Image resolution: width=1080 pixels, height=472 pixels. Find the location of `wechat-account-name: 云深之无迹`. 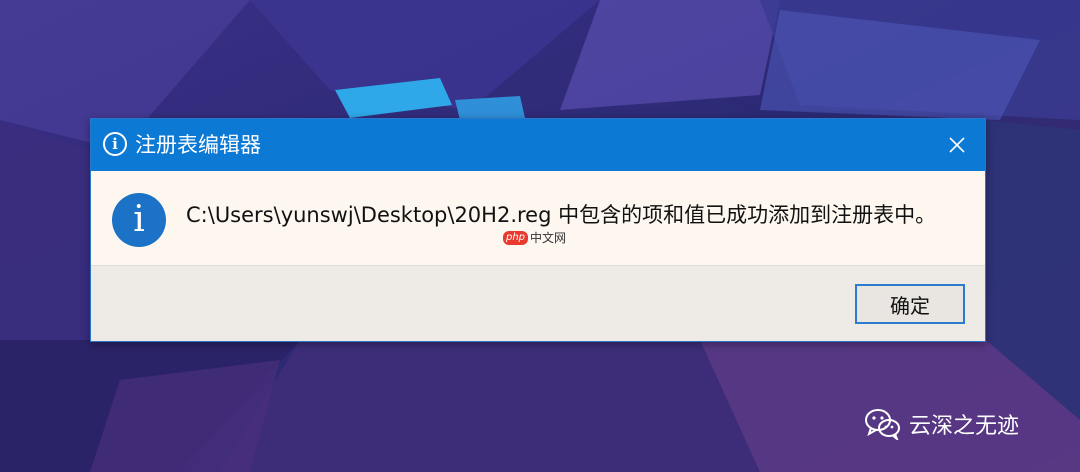

wechat-account-name: 云深之无迹 is located at coordinates (964, 426).